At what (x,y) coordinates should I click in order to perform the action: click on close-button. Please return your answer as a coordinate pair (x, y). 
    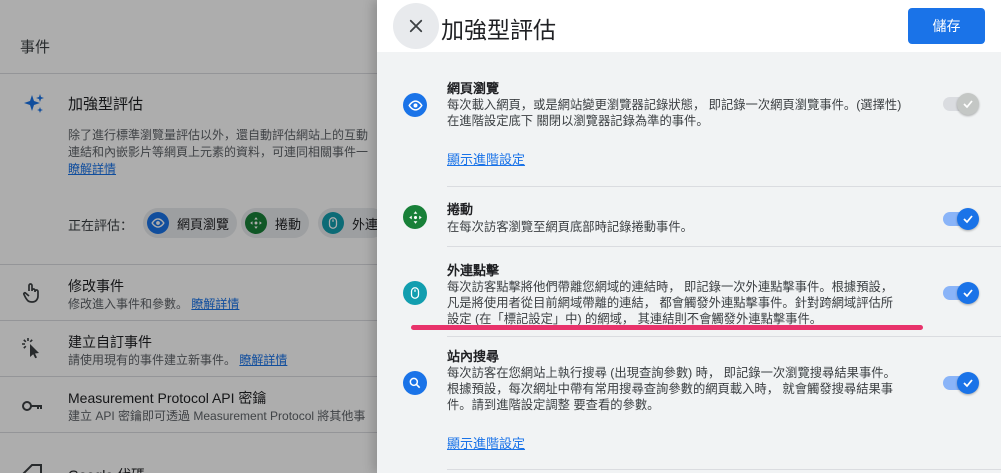
    Looking at the image, I should click on (416, 26).